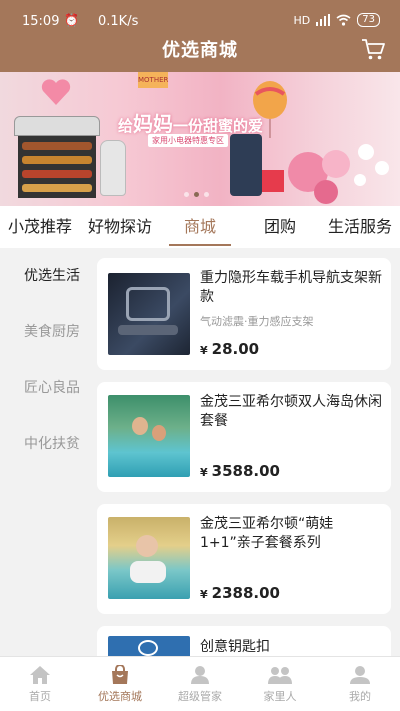 The width and height of the screenshot is (400, 711). What do you see at coordinates (360, 696) in the screenshot?
I see `nav-profile-label: 我的` at bounding box center [360, 696].